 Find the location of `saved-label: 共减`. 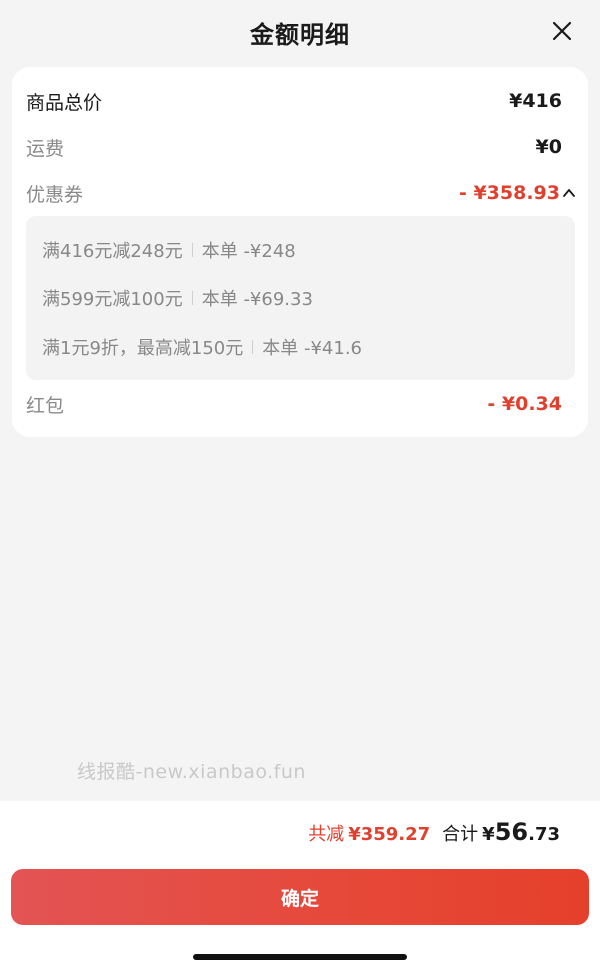

saved-label: 共减 is located at coordinates (326, 834).